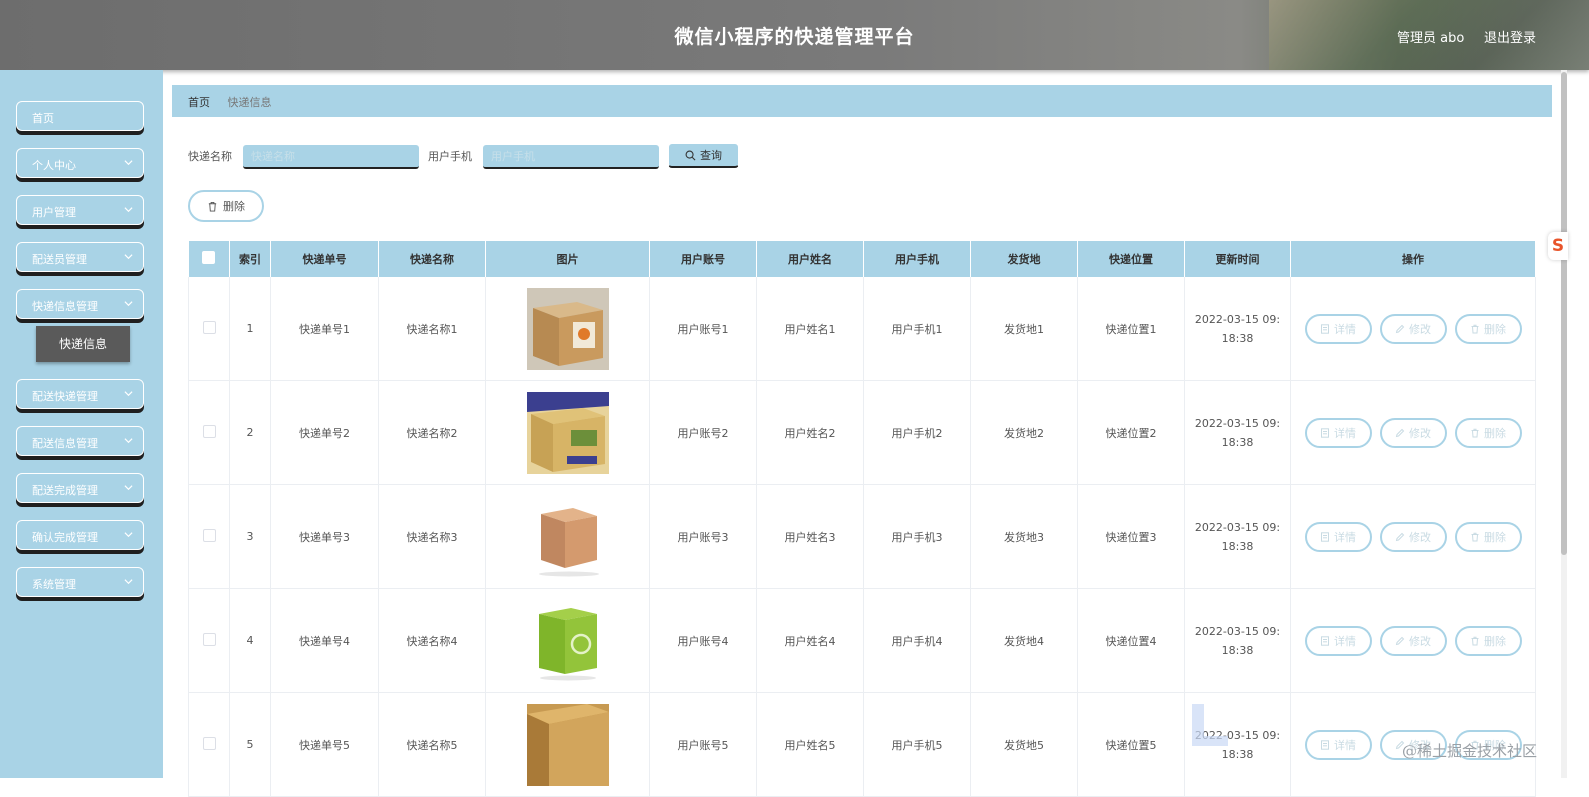 The width and height of the screenshot is (1589, 797). I want to click on sidebar-item-label: 快递信息管理, so click(65, 306).